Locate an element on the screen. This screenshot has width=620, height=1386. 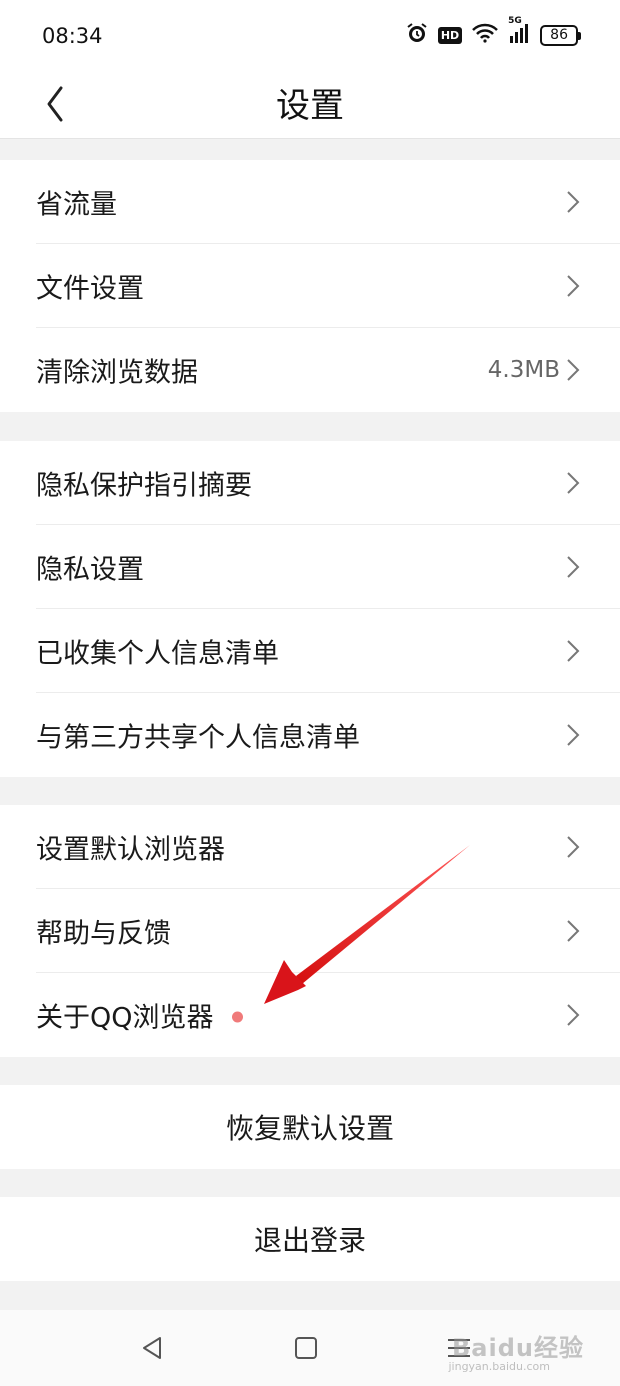
watermark-url: jingyan.baidu.com is located at coordinates (499, 1366).